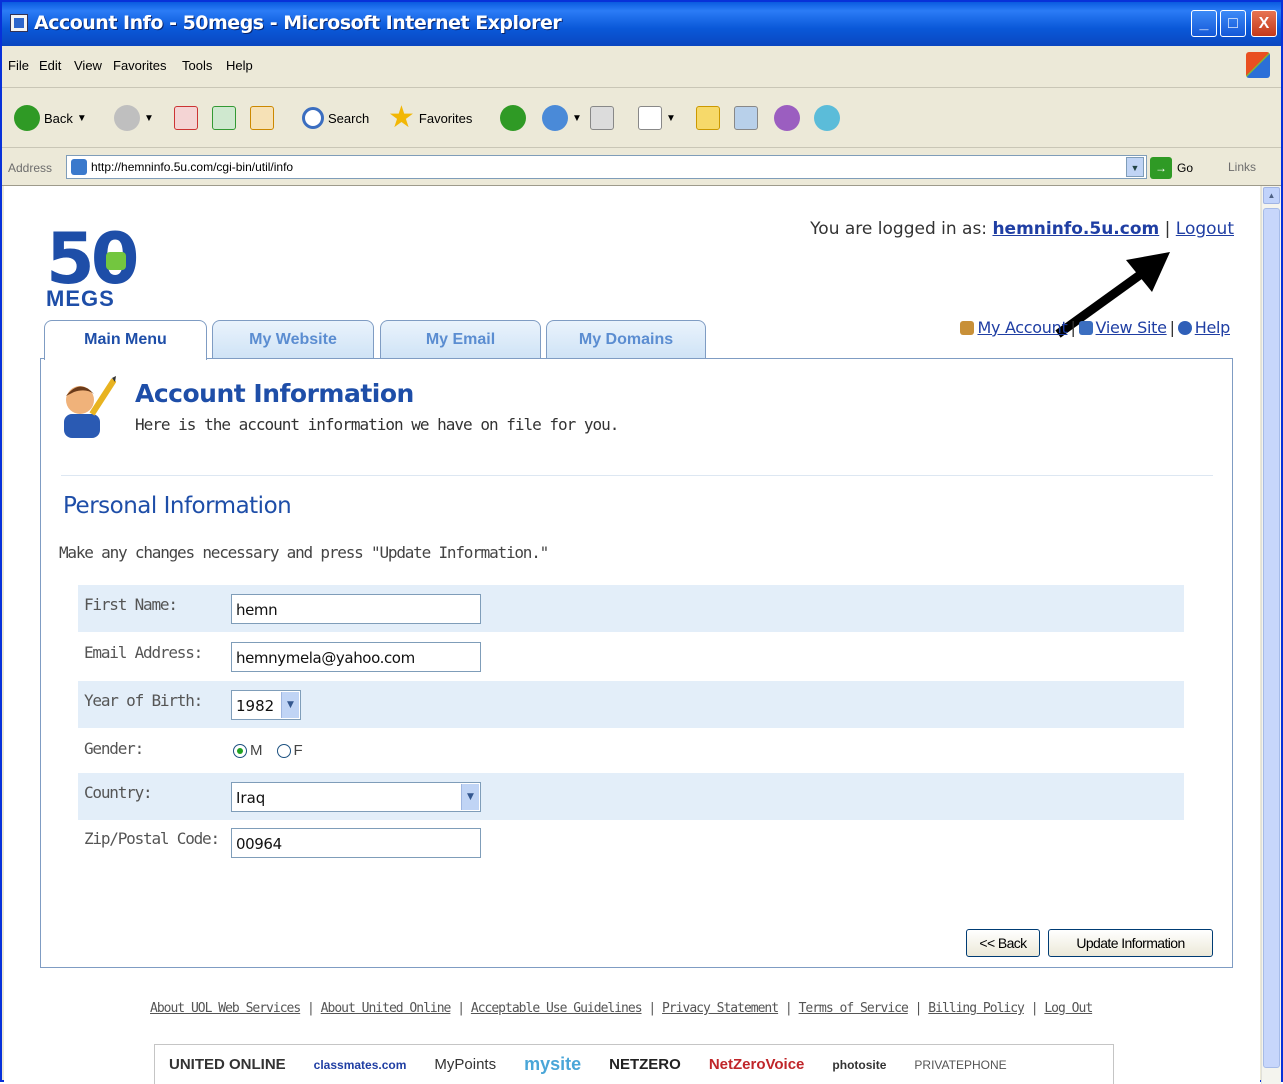 The width and height of the screenshot is (1283, 1084). Describe the element at coordinates (1233, 23) in the screenshot. I see `maximize-button: □` at that location.